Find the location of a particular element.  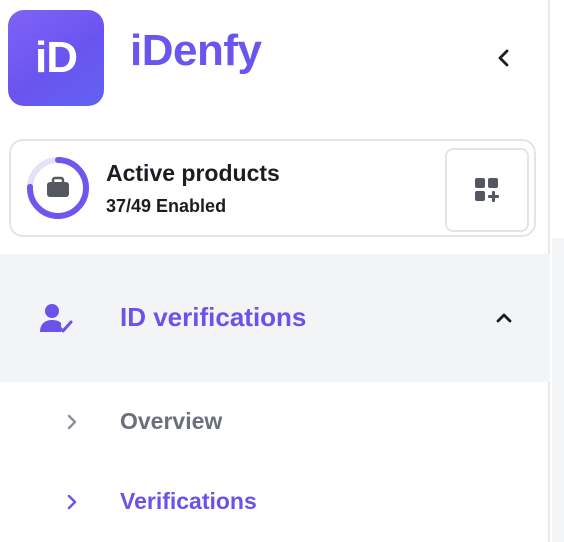

content-area-shade is located at coordinates (558, 390).